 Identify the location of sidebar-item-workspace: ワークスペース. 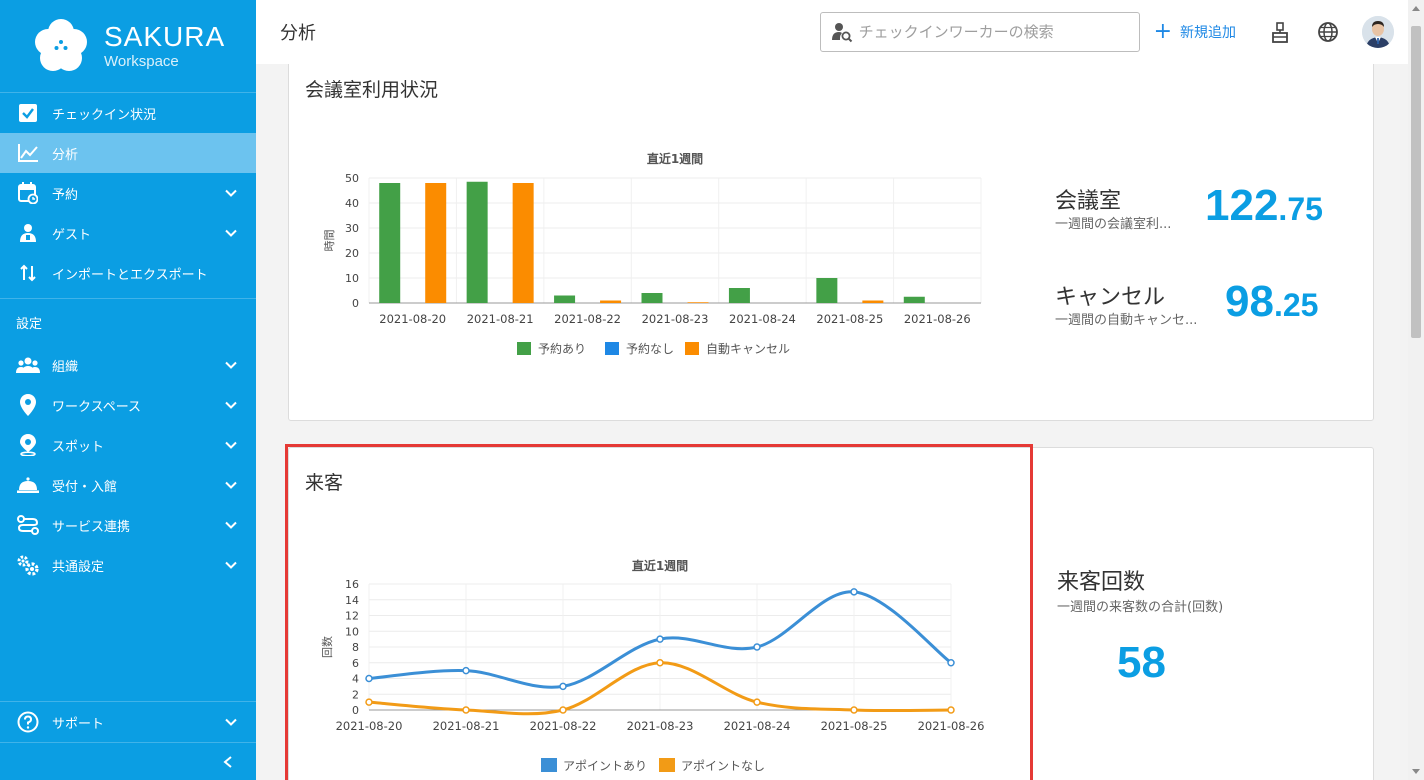
(128, 405).